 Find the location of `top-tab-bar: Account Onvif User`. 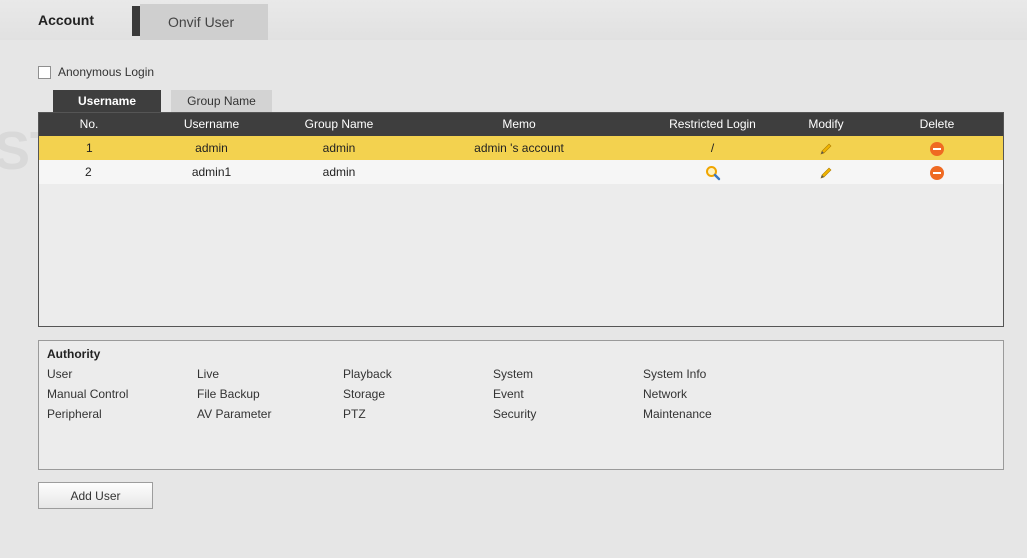

top-tab-bar: Account Onvif User is located at coordinates (513, 20).